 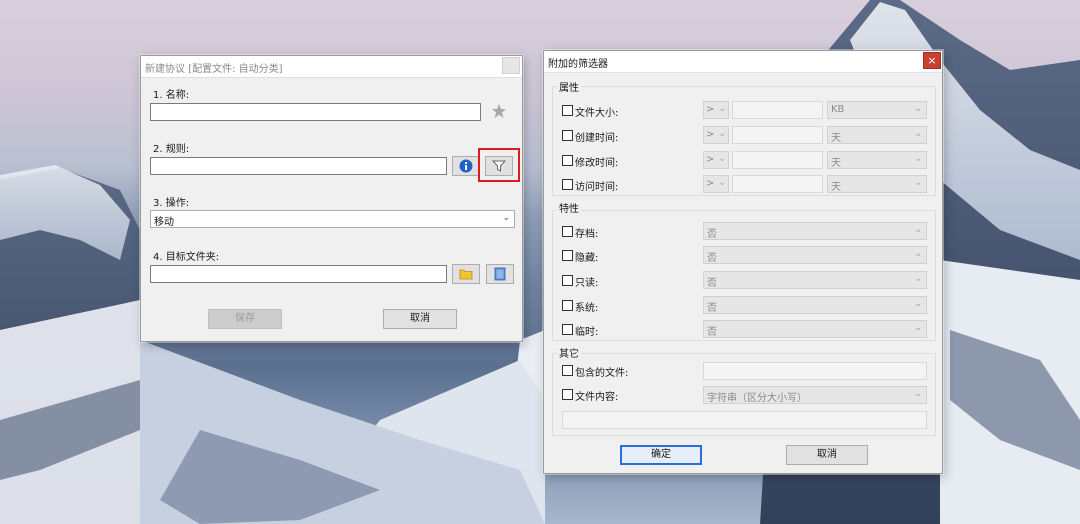 I want to click on file-content-mode-value: 字符串（区分大小写）, so click(x=757, y=398).